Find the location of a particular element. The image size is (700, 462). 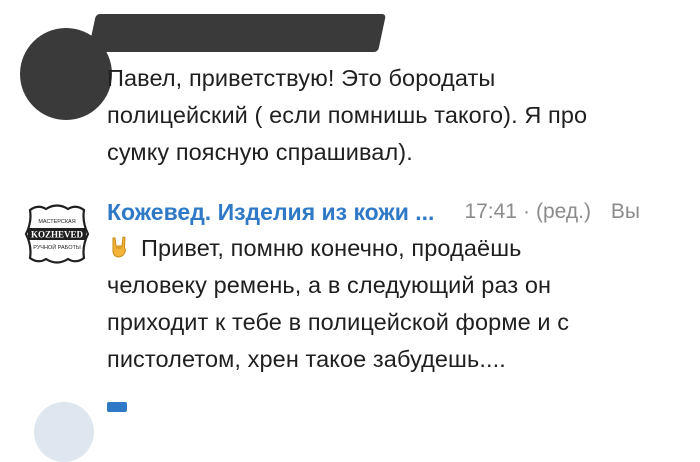

leather-hide-logo-icon: МАСТЕРСКАЯ KOZHEVED РУЧНОЙ РАБОТЫ is located at coordinates (57, 234).